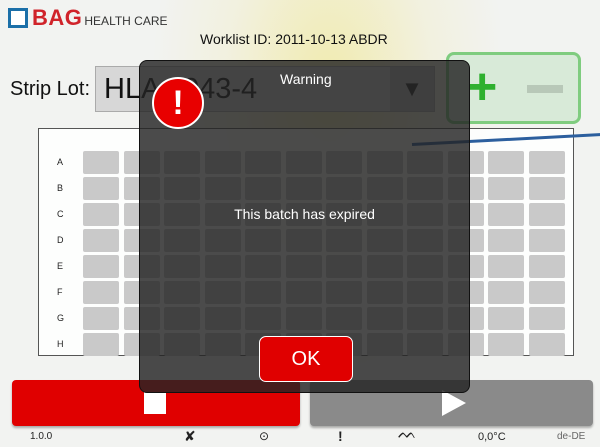 This screenshot has width=600, height=447. What do you see at coordinates (492, 437) in the screenshot?
I see `temperature-text: 0,0°C` at bounding box center [492, 437].